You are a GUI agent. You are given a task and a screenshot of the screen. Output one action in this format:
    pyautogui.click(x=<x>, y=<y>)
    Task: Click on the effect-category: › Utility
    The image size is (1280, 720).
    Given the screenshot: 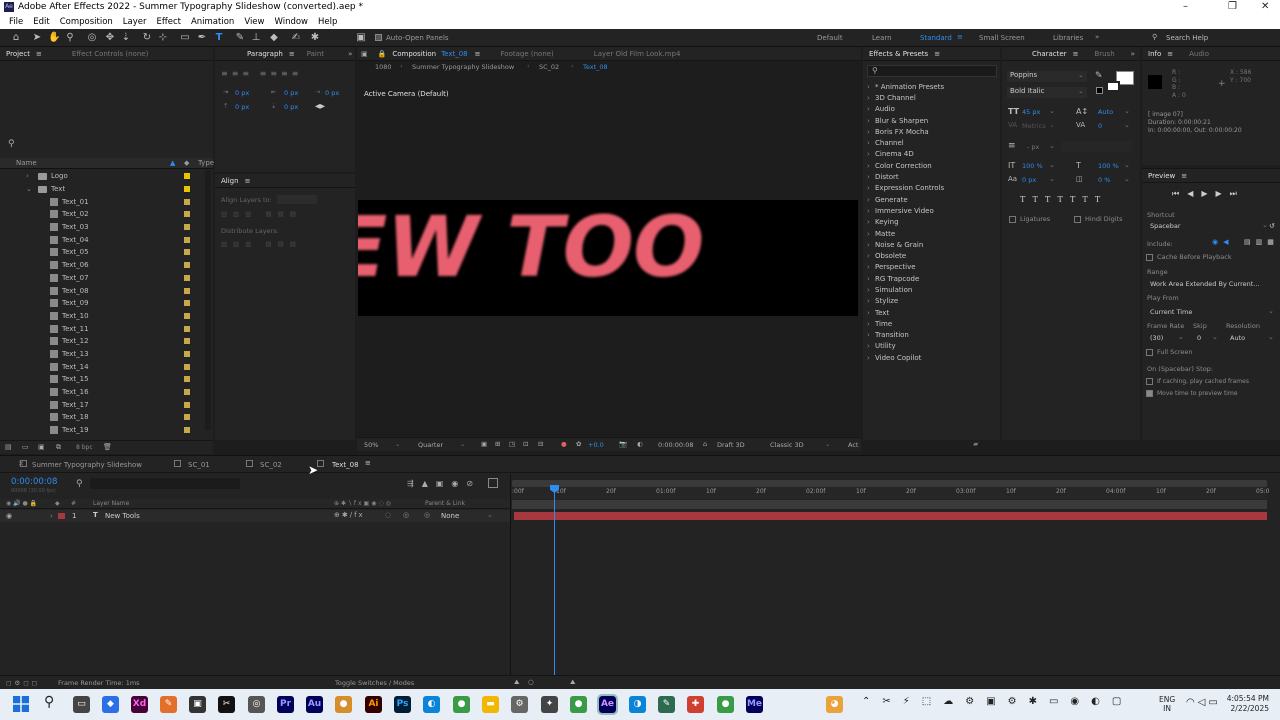 What is the action you would take?
    pyautogui.click(x=932, y=346)
    